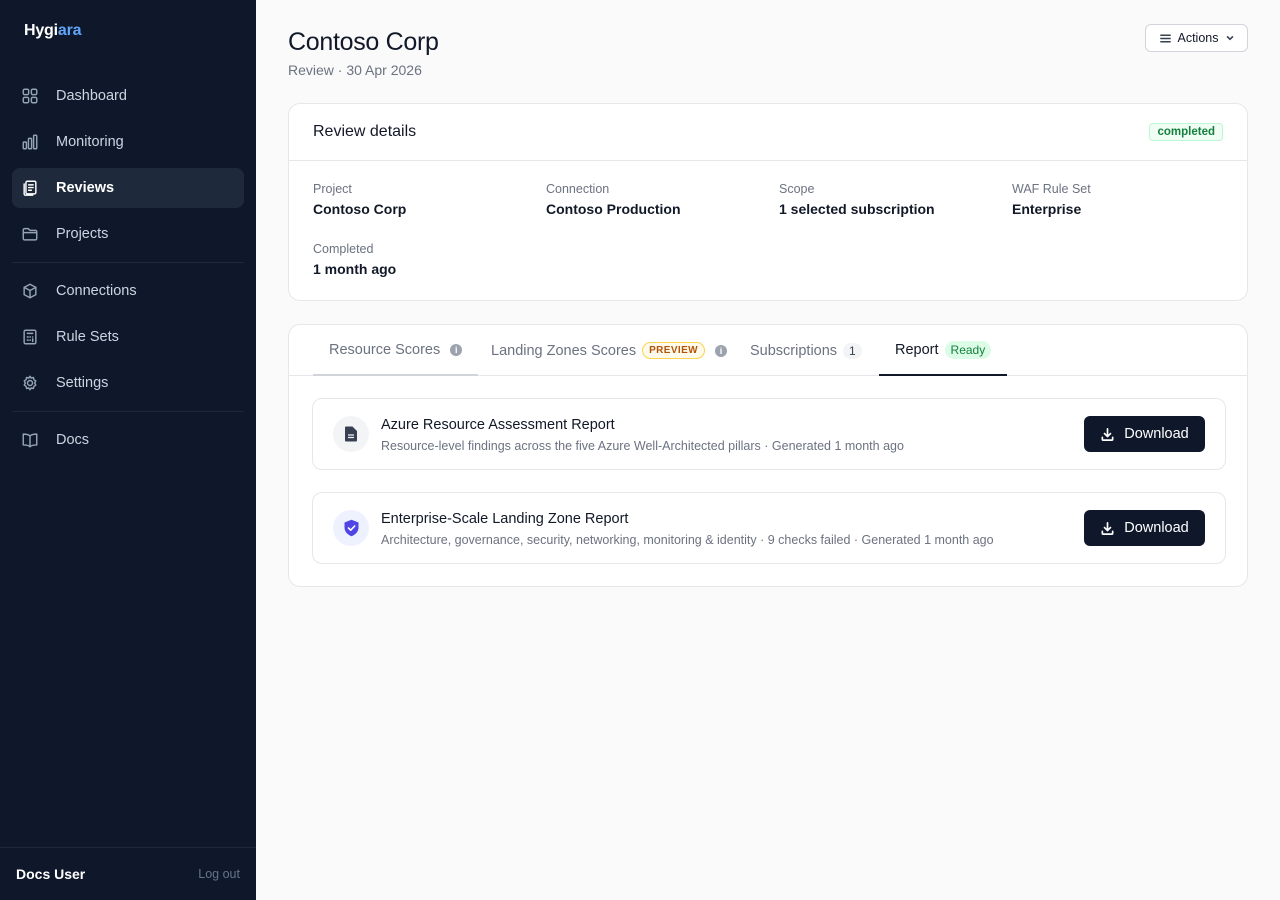  I want to click on preview-badge: PREVIEW, so click(674, 350).